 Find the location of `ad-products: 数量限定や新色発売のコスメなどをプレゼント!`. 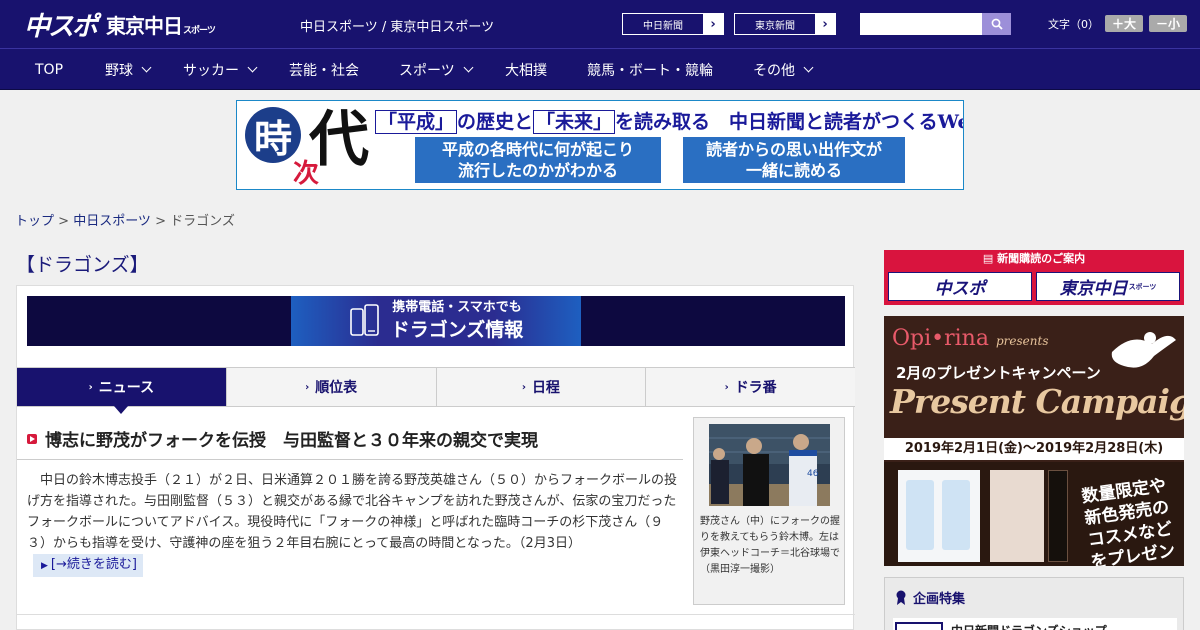

ad-products: 数量限定や新色発売のコスメなどをプレゼント! is located at coordinates (1034, 514).